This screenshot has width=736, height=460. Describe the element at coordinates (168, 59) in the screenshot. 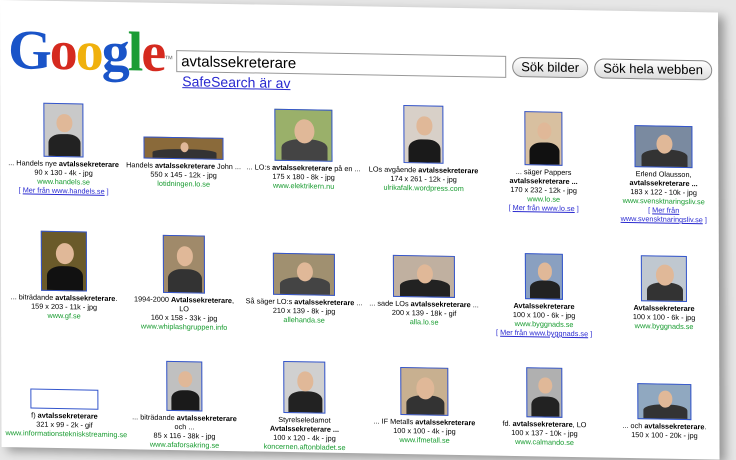

I see `trademark-mark: ™` at that location.